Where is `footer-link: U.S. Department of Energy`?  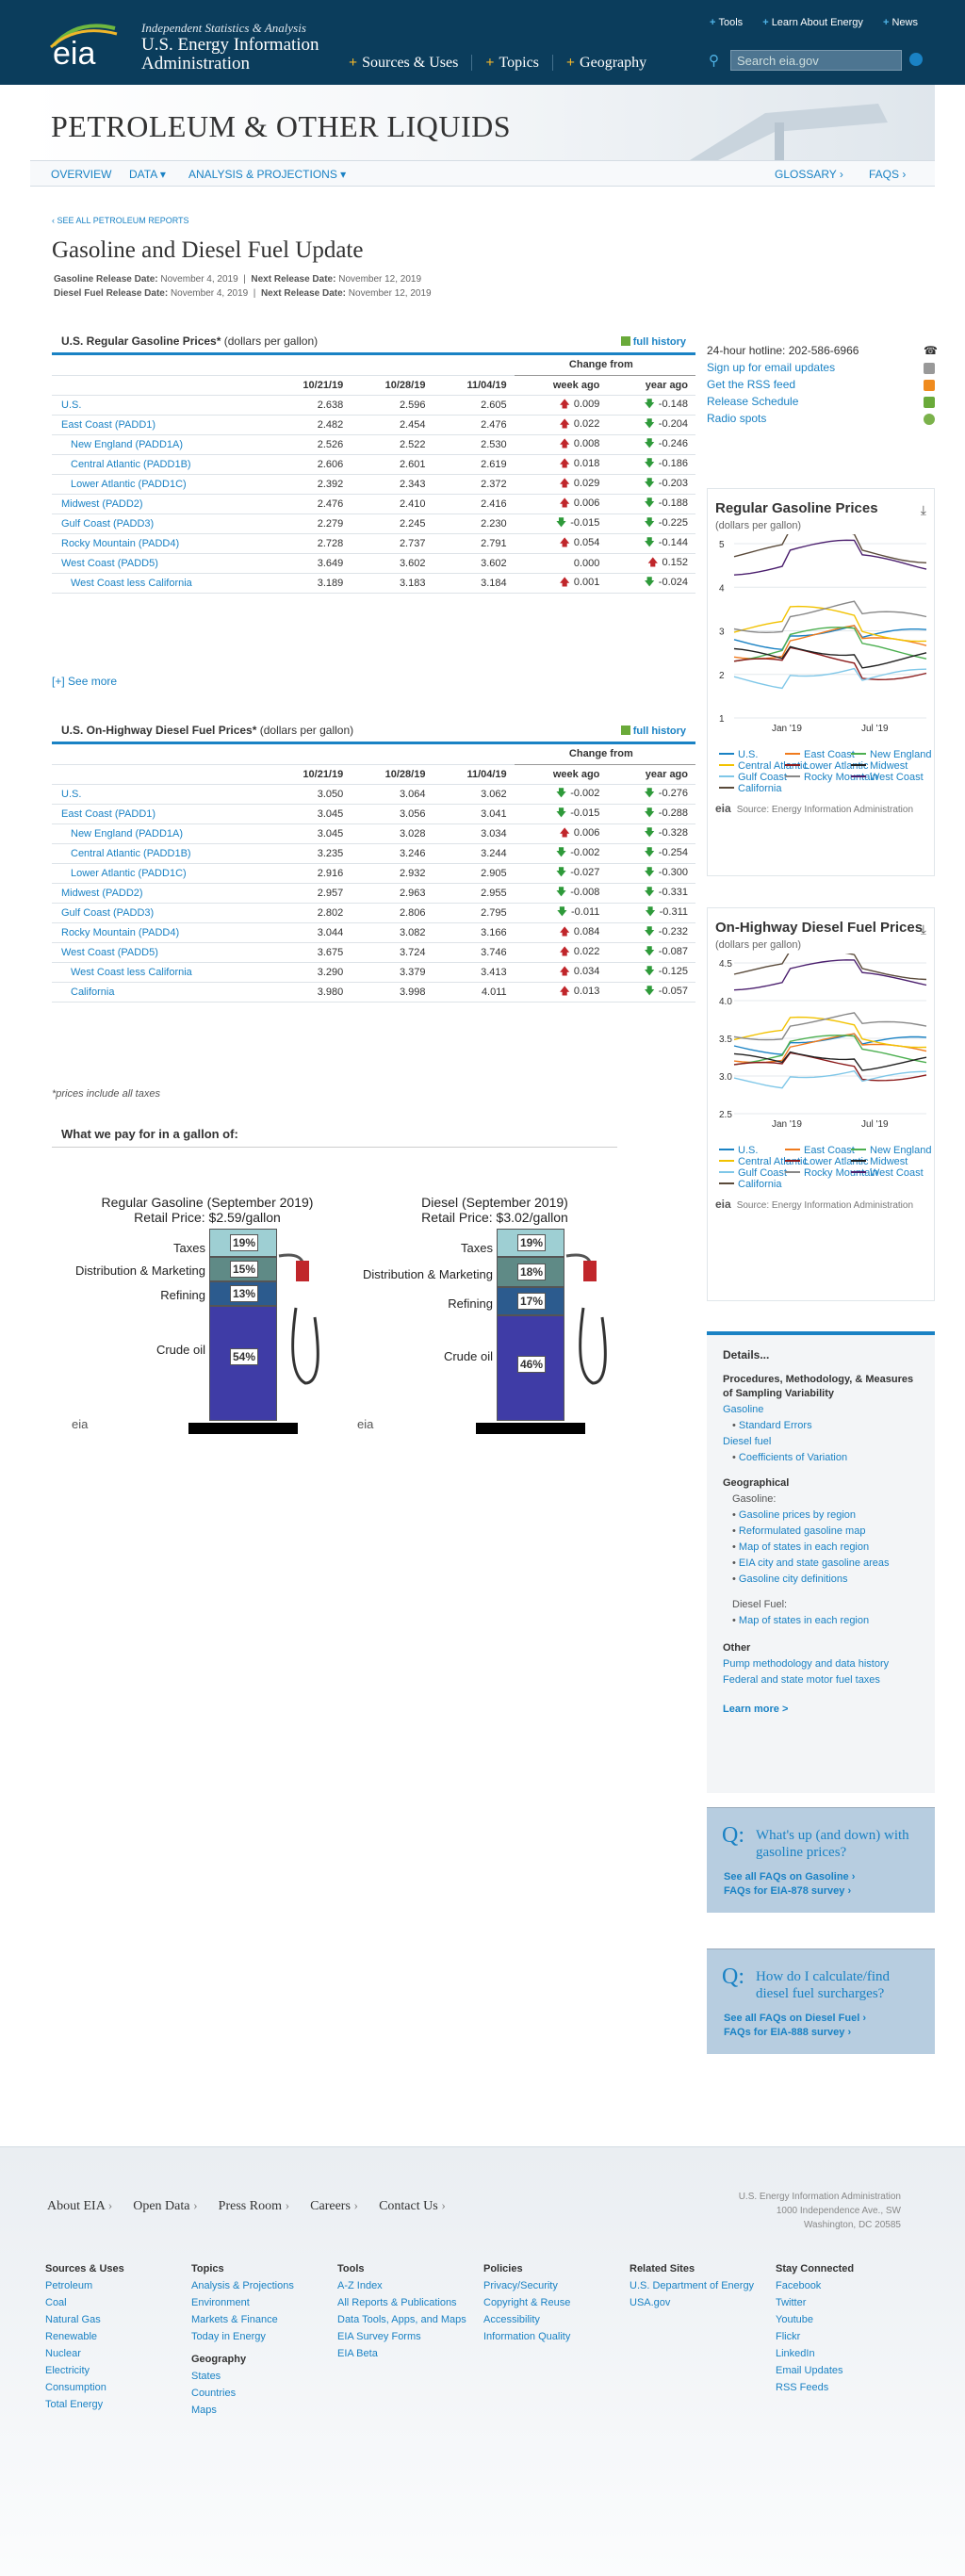 footer-link: U.S. Department of Energy is located at coordinates (700, 2285).